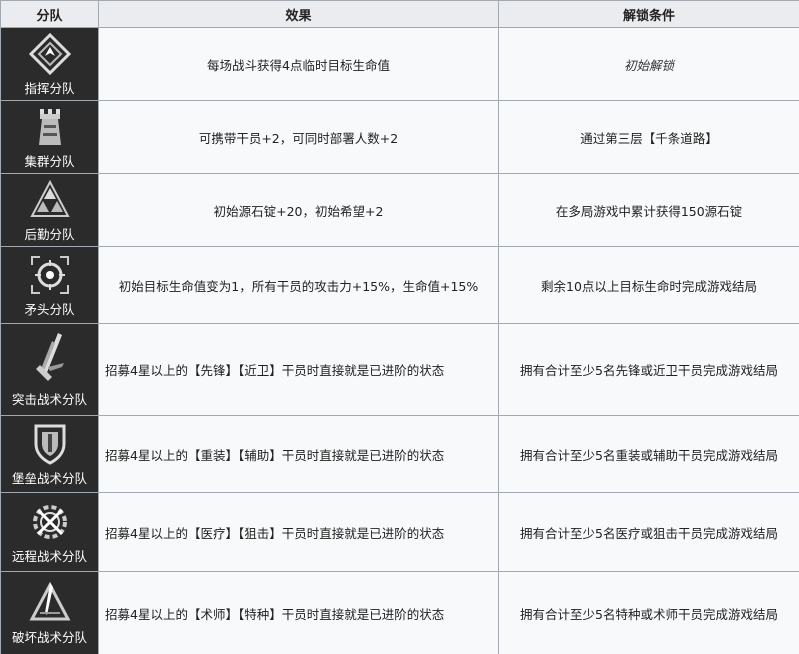 Image resolution: width=799 pixels, height=654 pixels. I want to click on unlock-cell: 在多局游戏中累计获得150源石锭, so click(648, 210).